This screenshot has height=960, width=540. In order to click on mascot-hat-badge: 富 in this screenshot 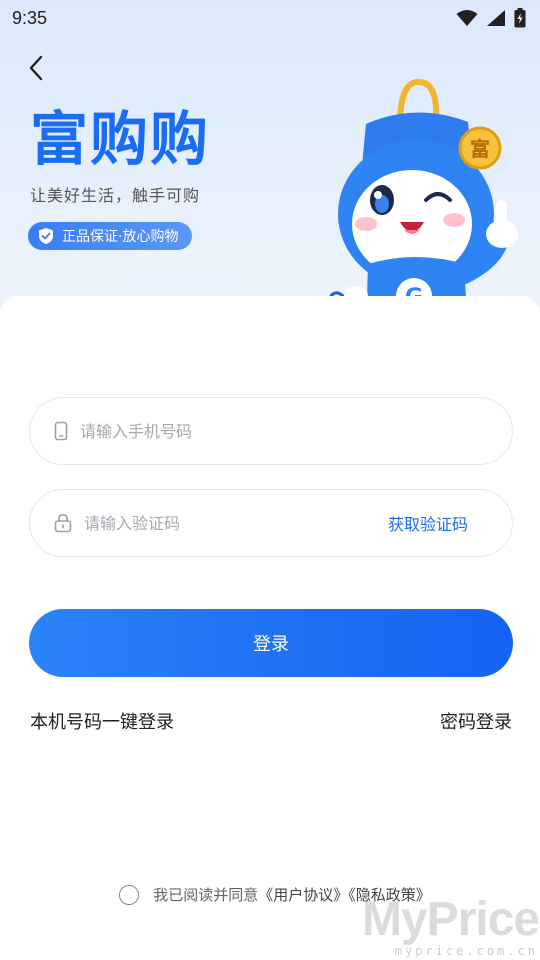, I will do `click(480, 149)`.